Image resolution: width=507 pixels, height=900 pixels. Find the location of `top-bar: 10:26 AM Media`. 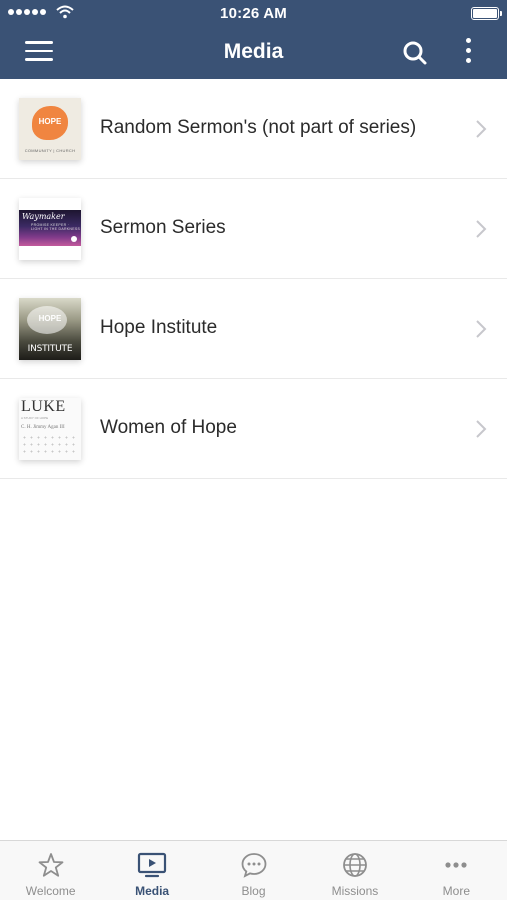

top-bar: 10:26 AM Media is located at coordinates (253, 39).